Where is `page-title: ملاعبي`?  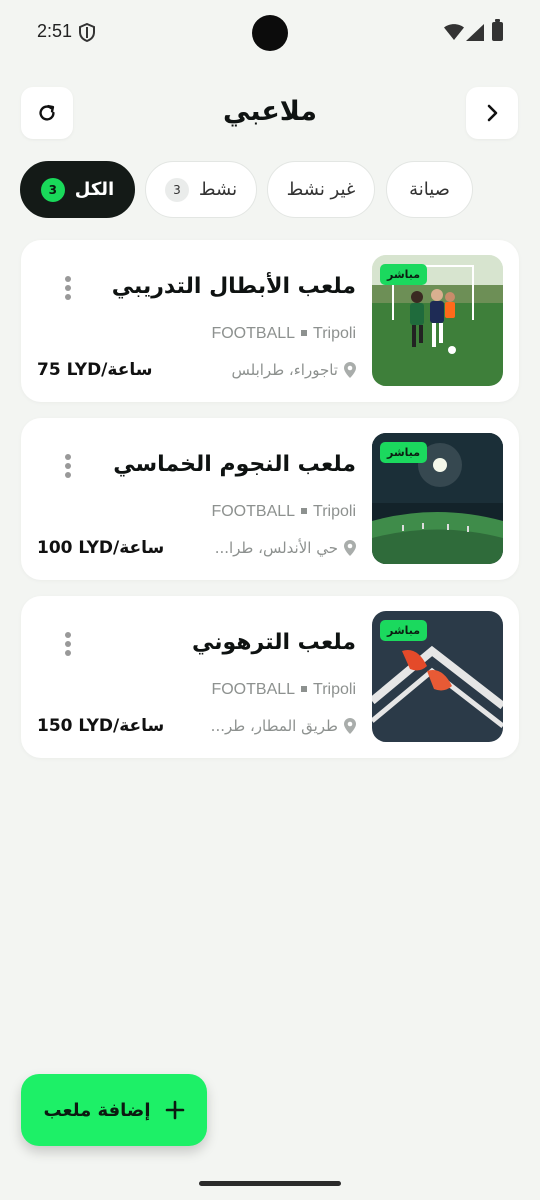
page-title: ملاعبي is located at coordinates (270, 111).